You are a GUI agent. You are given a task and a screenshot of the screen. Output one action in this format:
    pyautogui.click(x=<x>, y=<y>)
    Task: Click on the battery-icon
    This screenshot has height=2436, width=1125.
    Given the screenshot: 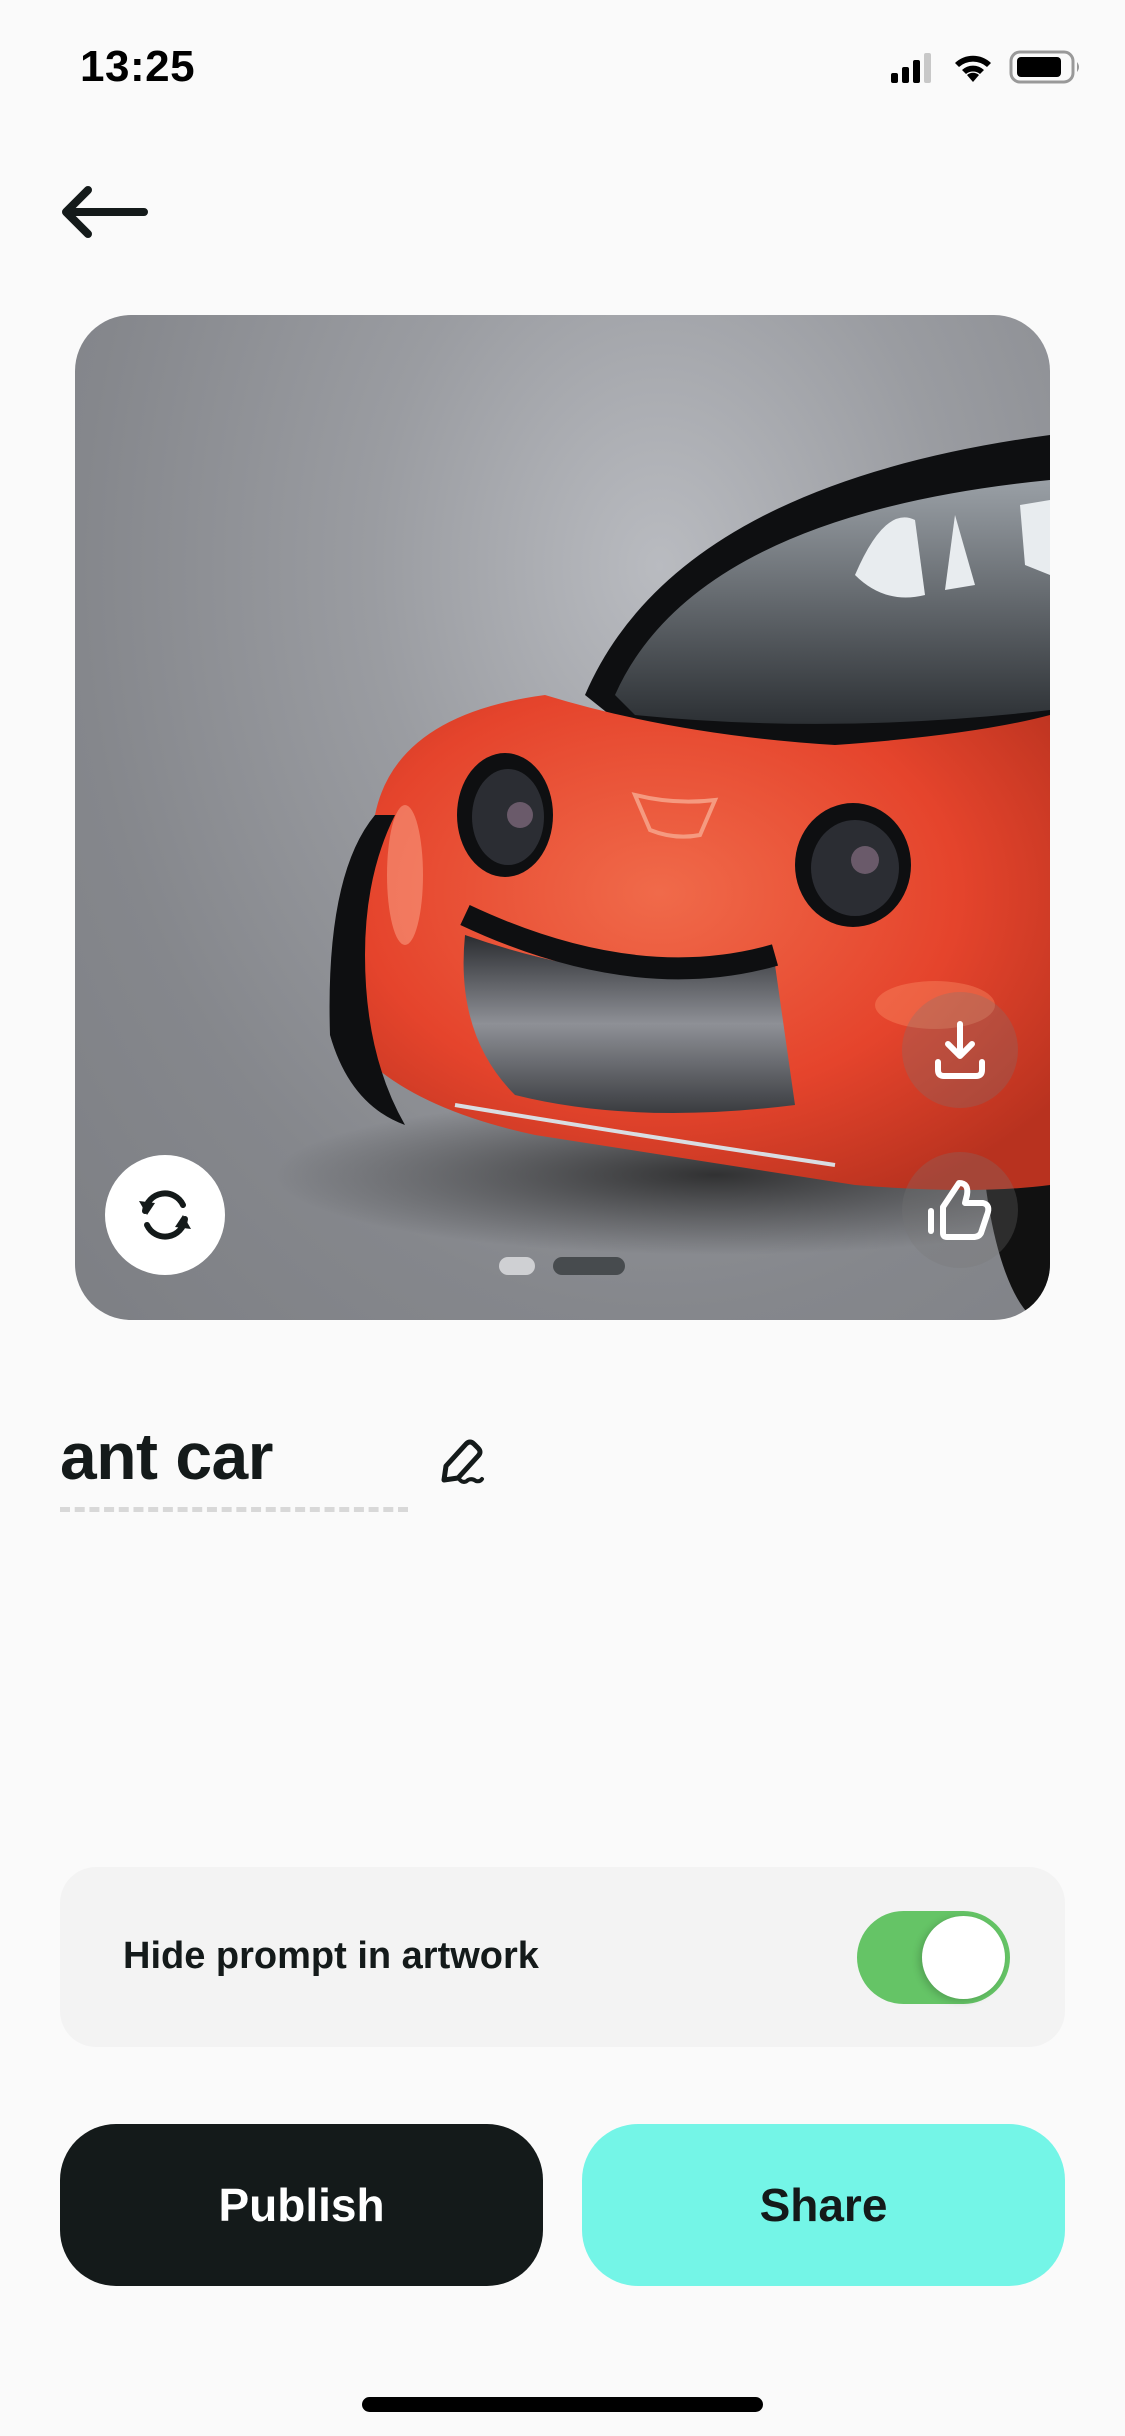 What is the action you would take?
    pyautogui.click(x=1044, y=67)
    